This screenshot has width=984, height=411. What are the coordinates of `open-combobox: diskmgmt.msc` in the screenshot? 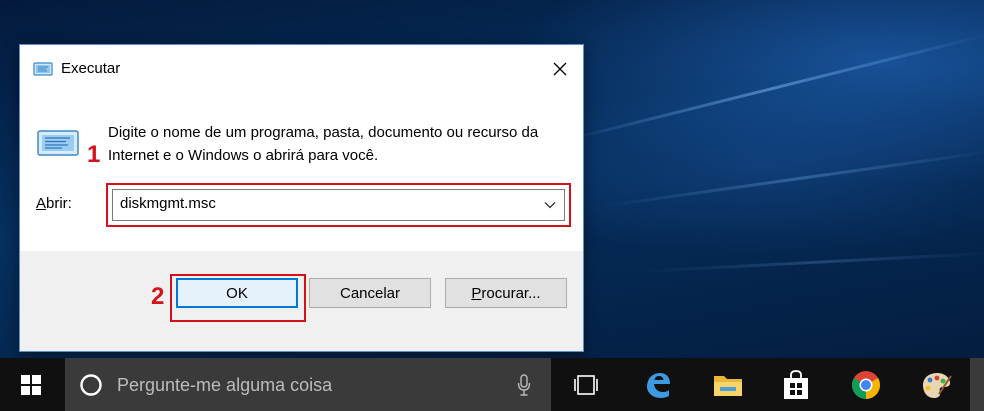 It's located at (338, 205).